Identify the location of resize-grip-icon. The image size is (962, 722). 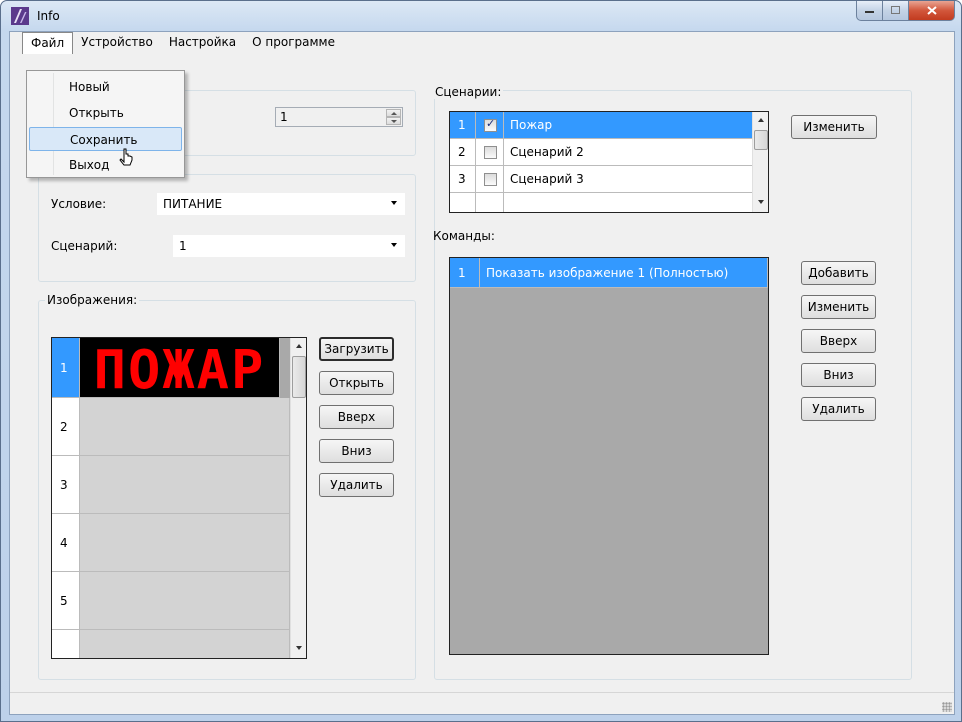
(947, 707).